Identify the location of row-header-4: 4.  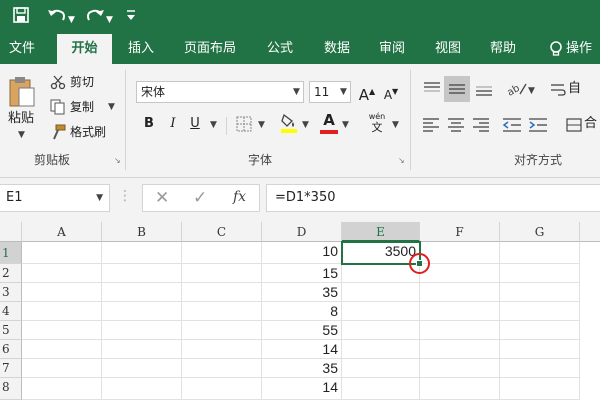
(11, 311).